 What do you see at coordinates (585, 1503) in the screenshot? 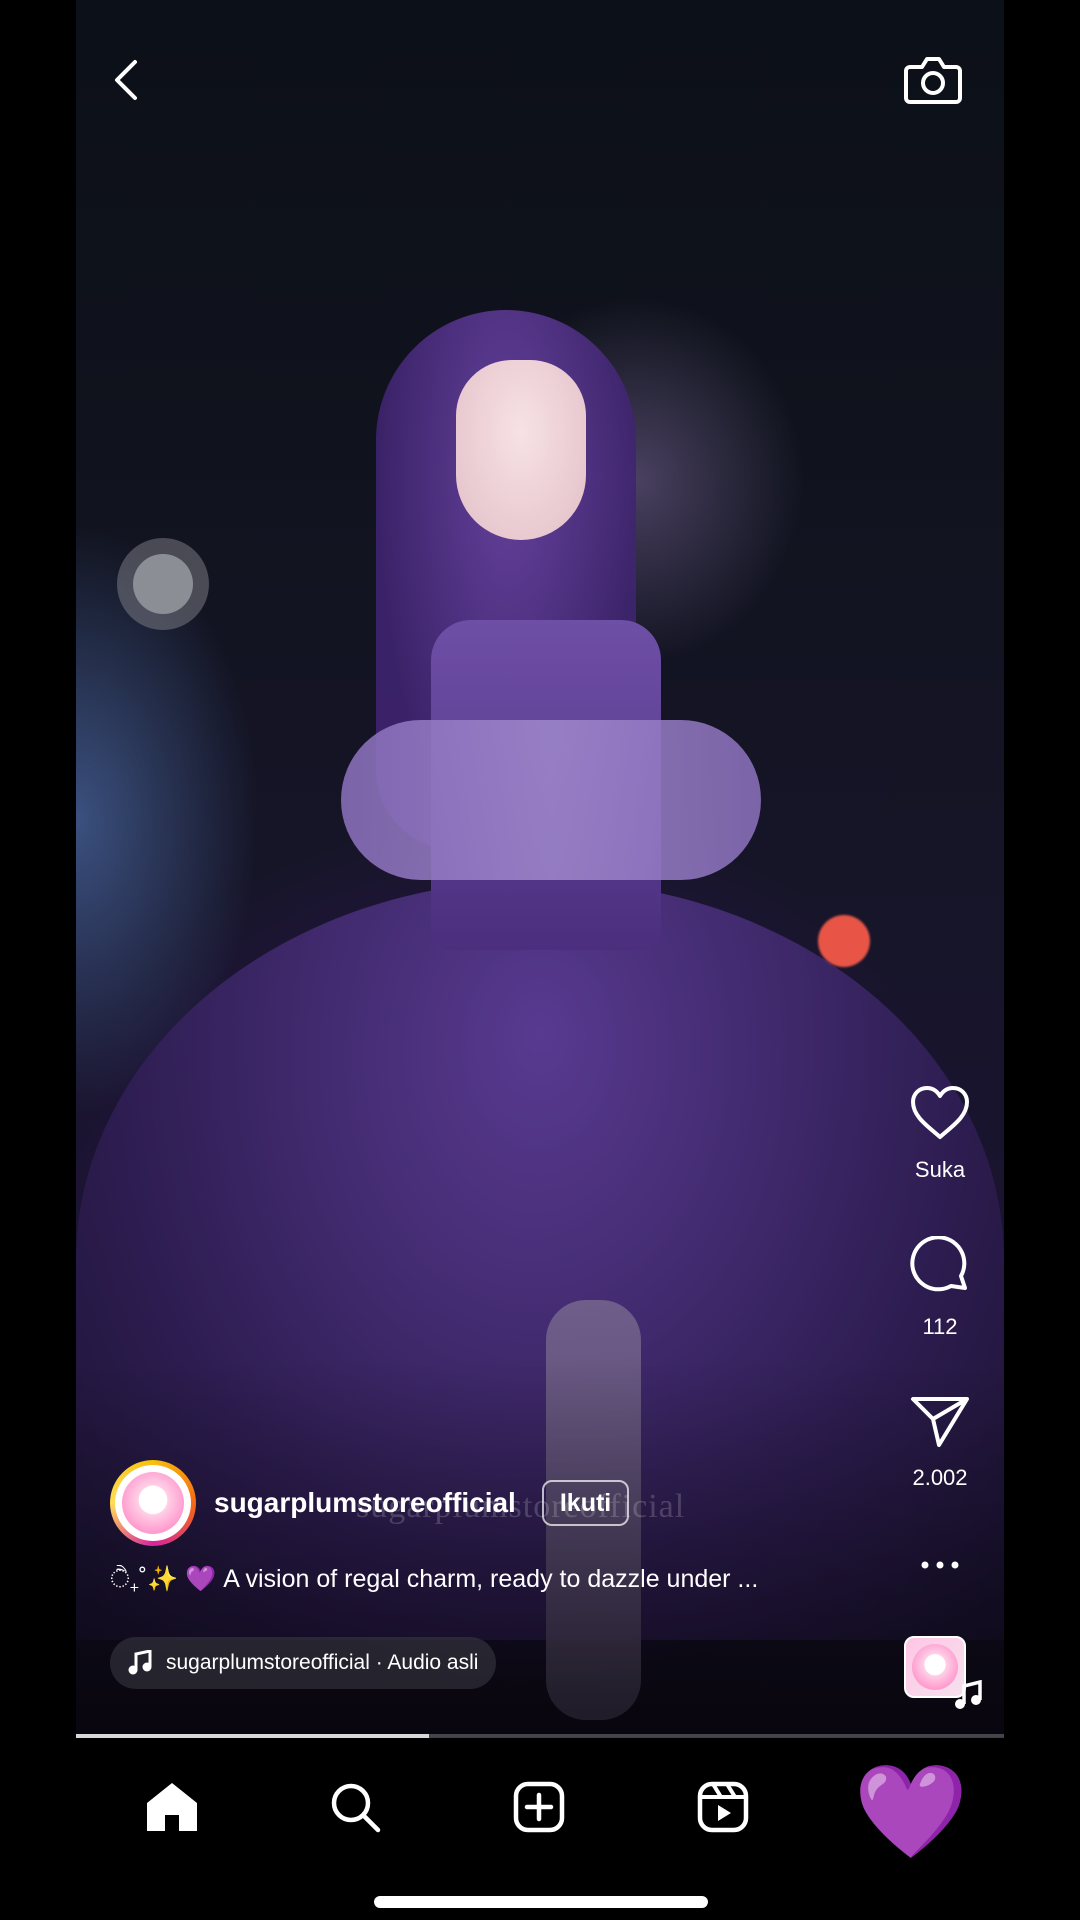
I see `follow-button: Ikuti` at bounding box center [585, 1503].